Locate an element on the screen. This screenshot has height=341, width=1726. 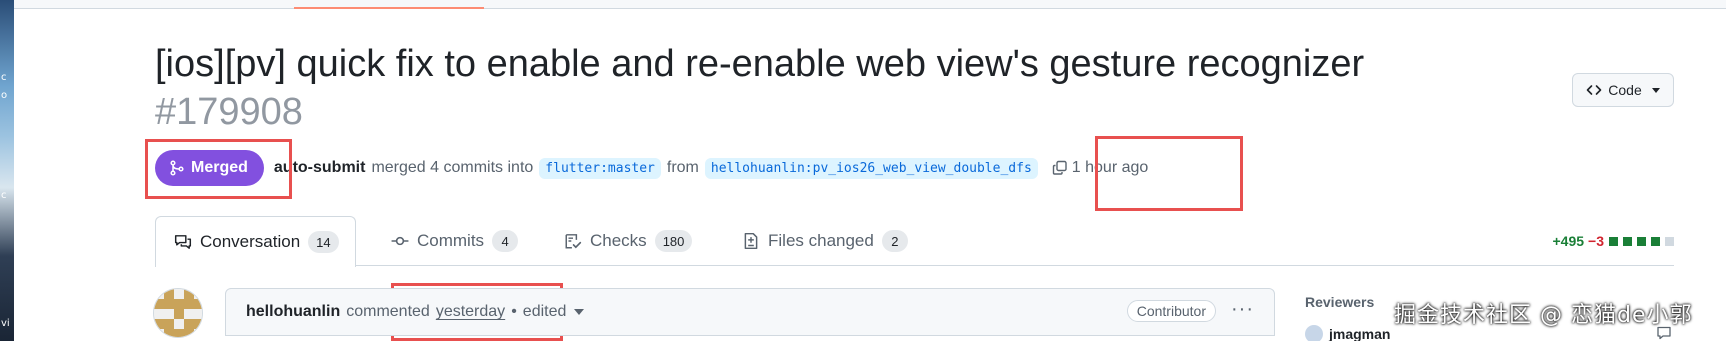
tab-counter: 4 is located at coordinates (505, 241).